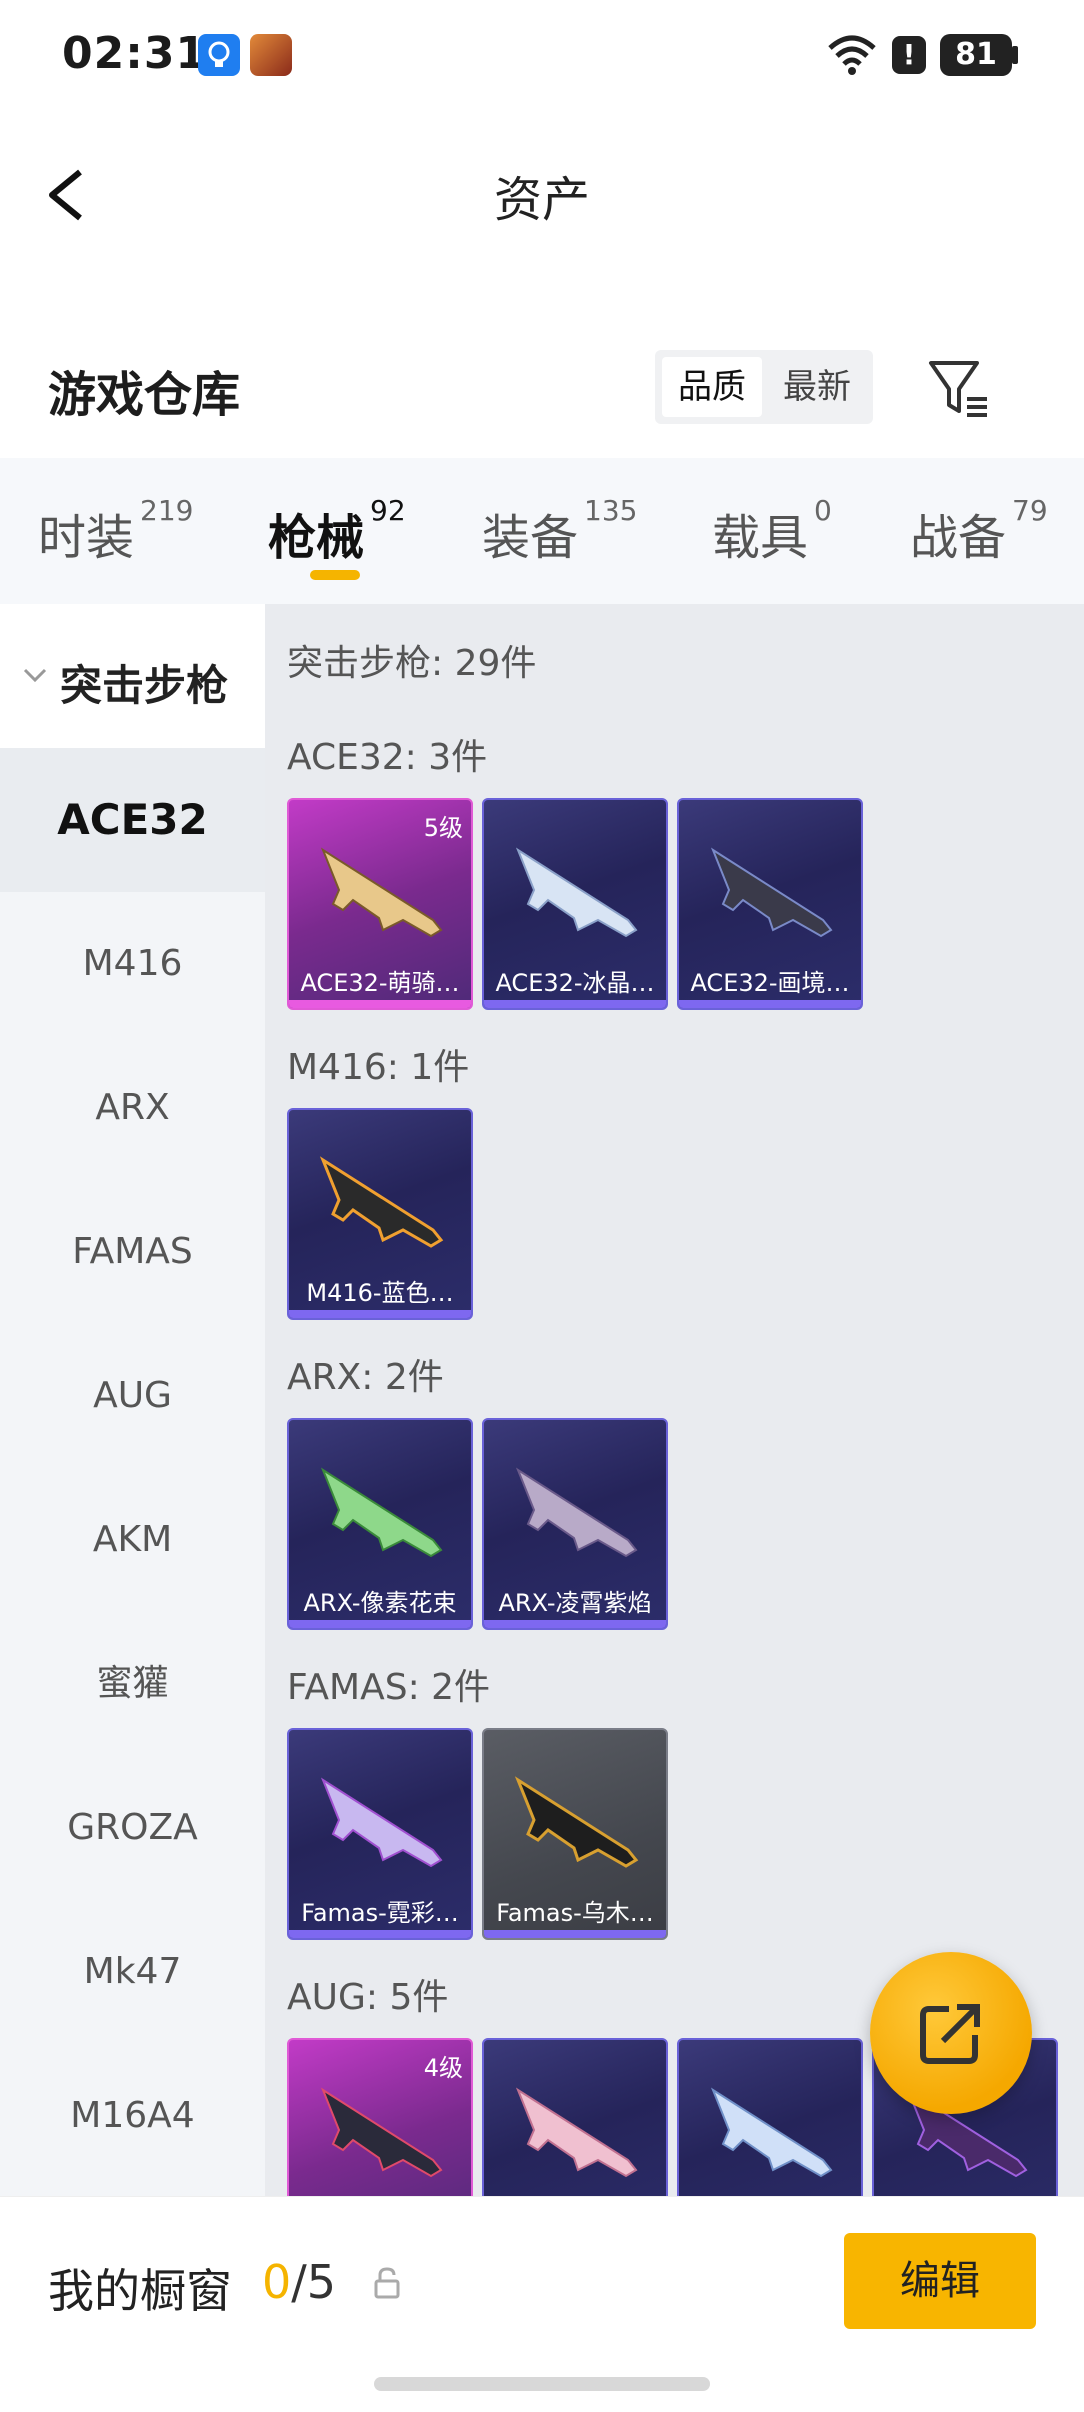 The image size is (1084, 2412). Describe the element at coordinates (979, 531) in the screenshot. I see `tab-supplies: 战备 79` at that location.